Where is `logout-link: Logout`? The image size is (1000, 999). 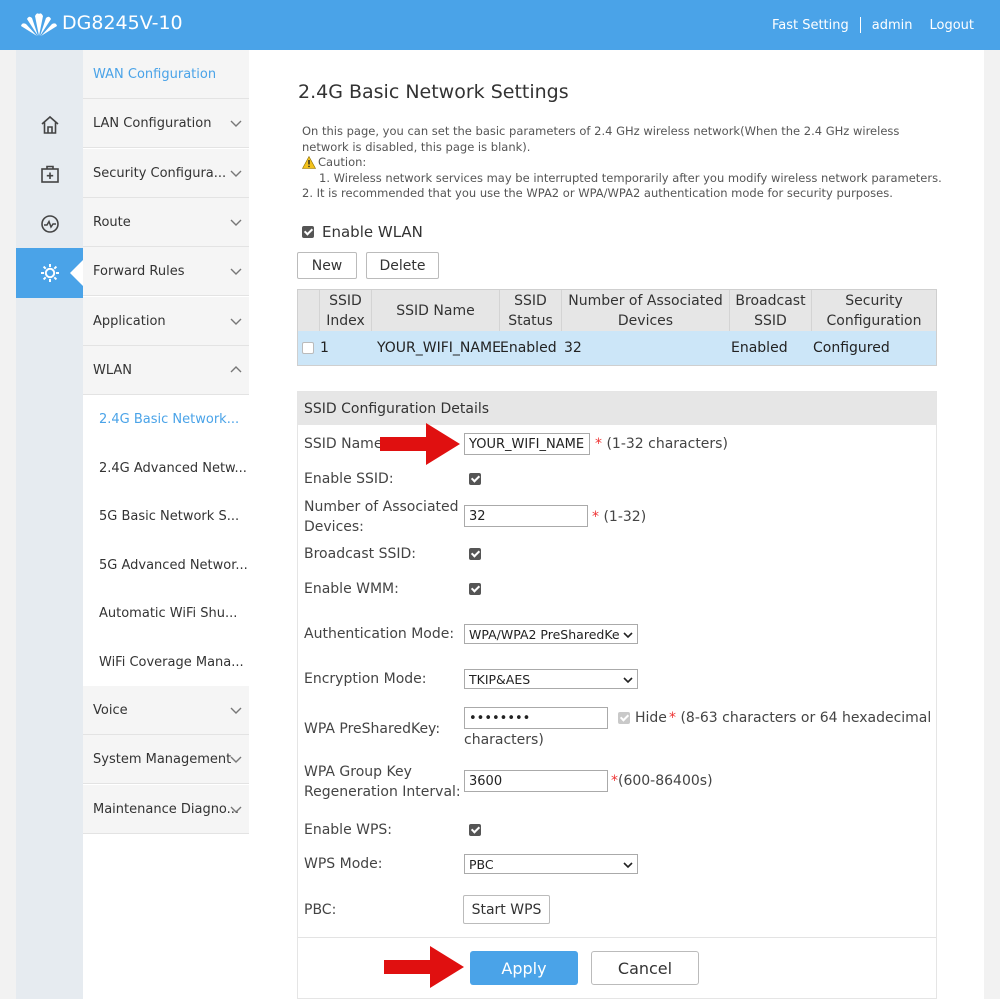
logout-link: Logout is located at coordinates (951, 25).